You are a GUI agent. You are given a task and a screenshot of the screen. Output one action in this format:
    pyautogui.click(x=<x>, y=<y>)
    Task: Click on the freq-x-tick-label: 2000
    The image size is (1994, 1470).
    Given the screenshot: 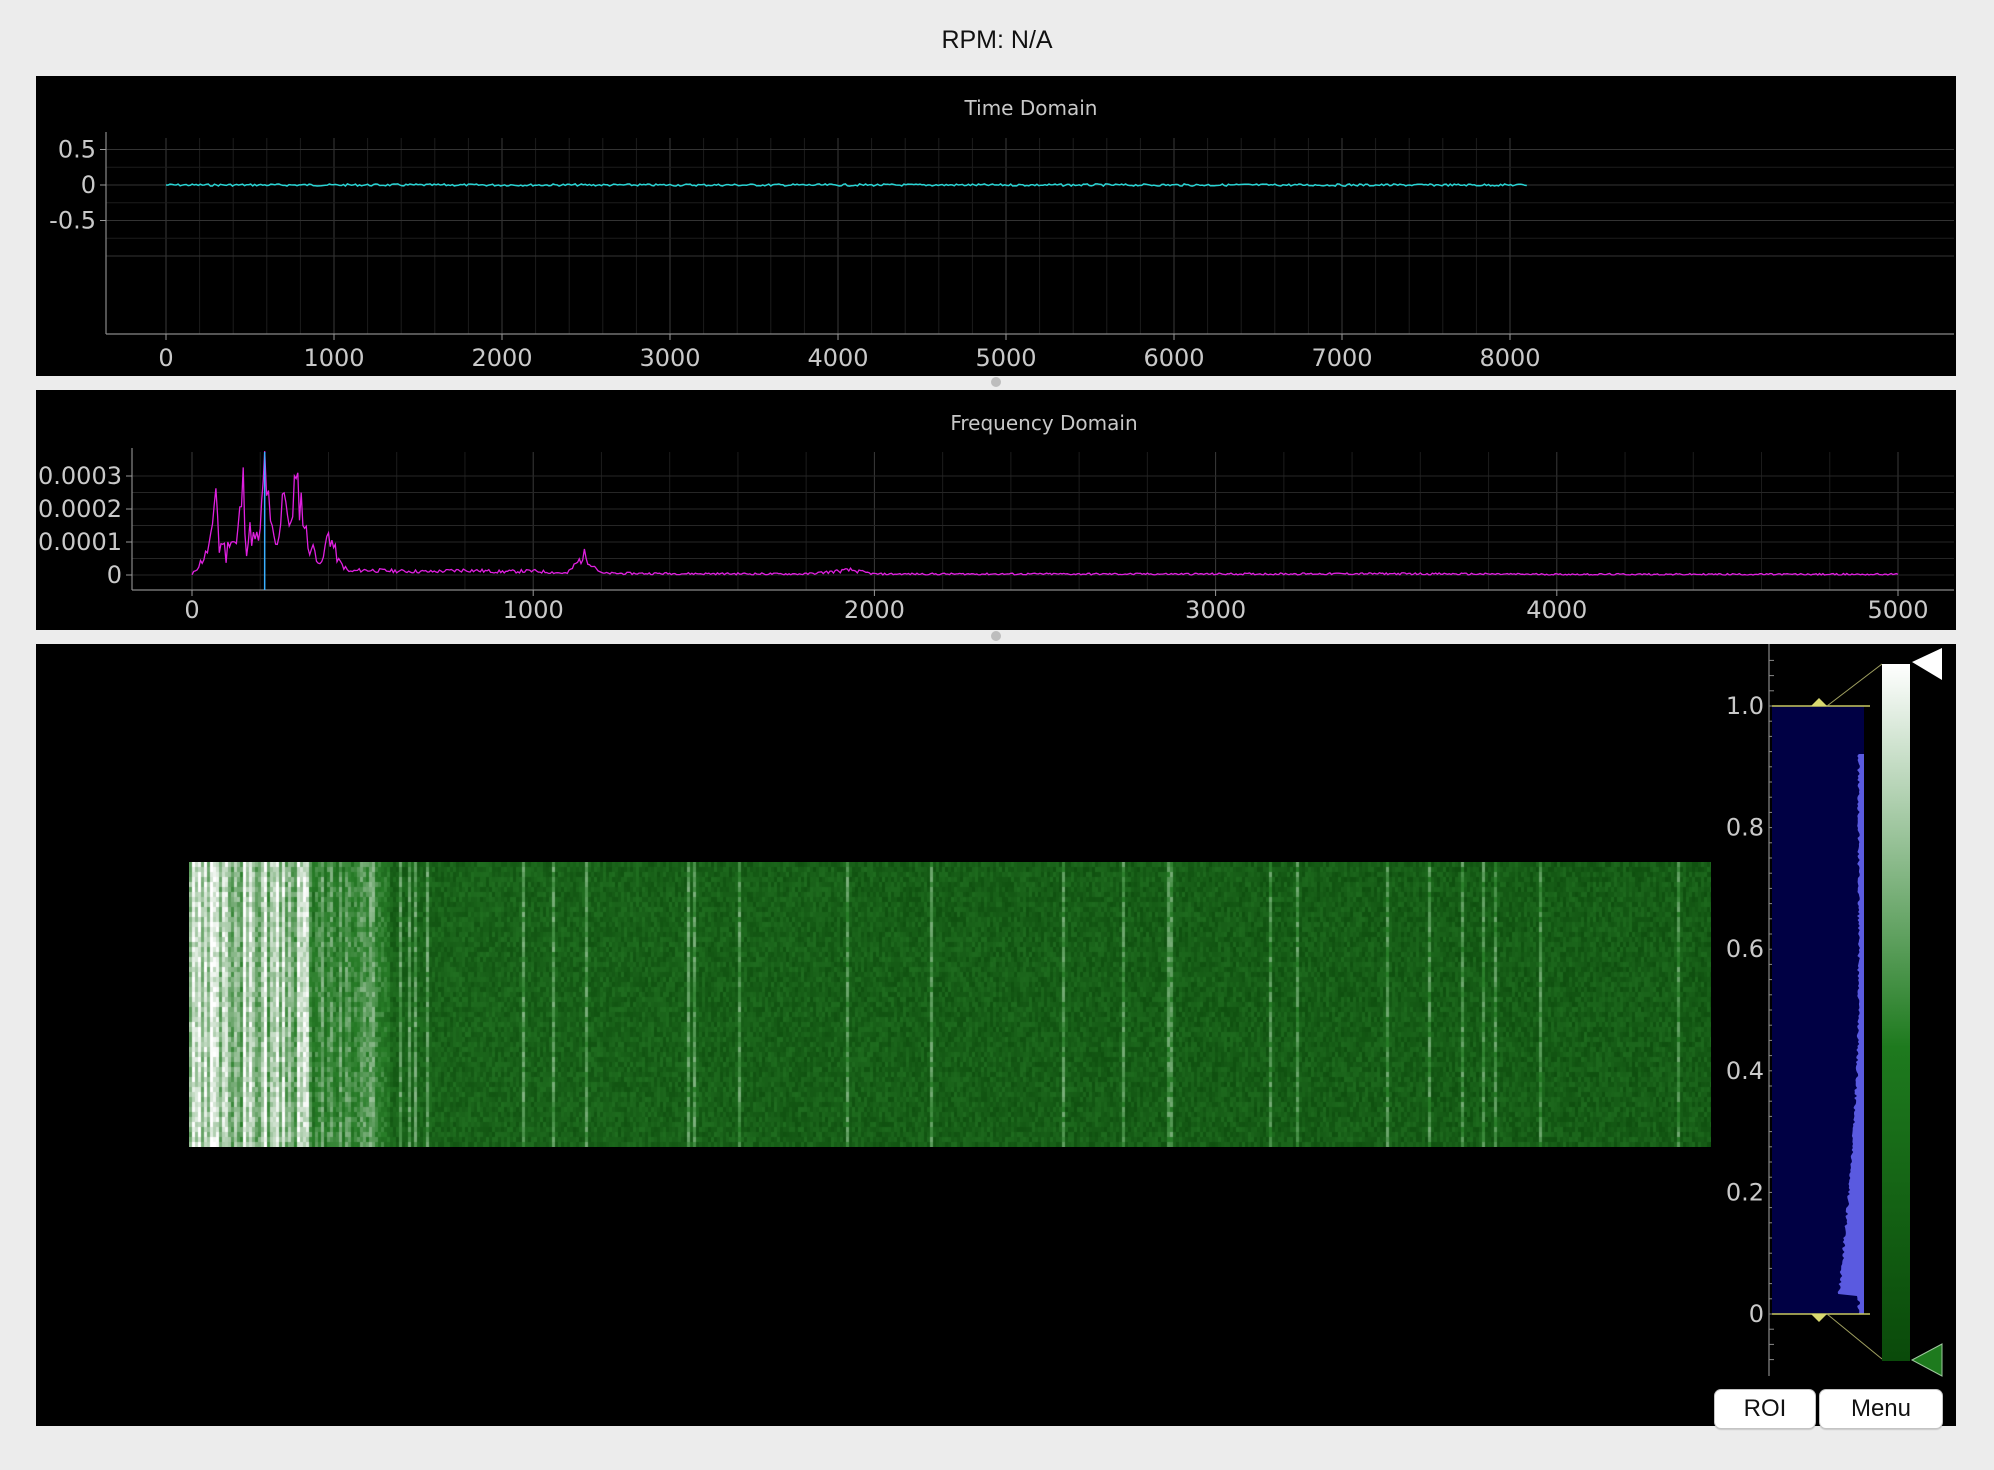 What is the action you would take?
    pyautogui.click(x=874, y=610)
    